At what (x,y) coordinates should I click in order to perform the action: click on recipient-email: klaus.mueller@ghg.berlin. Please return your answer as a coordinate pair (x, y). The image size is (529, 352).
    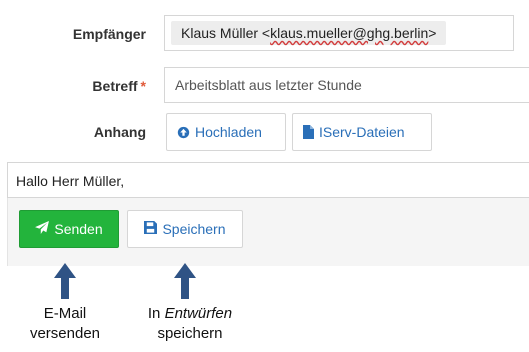
    Looking at the image, I should click on (349, 33).